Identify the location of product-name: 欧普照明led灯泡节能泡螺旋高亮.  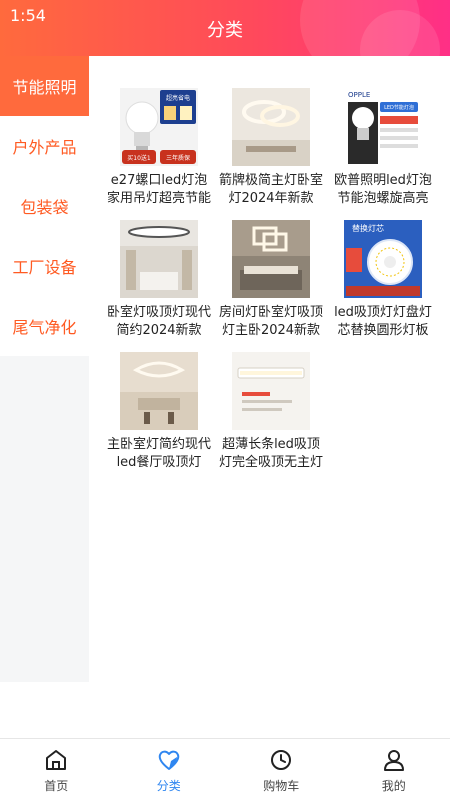
(383, 189).